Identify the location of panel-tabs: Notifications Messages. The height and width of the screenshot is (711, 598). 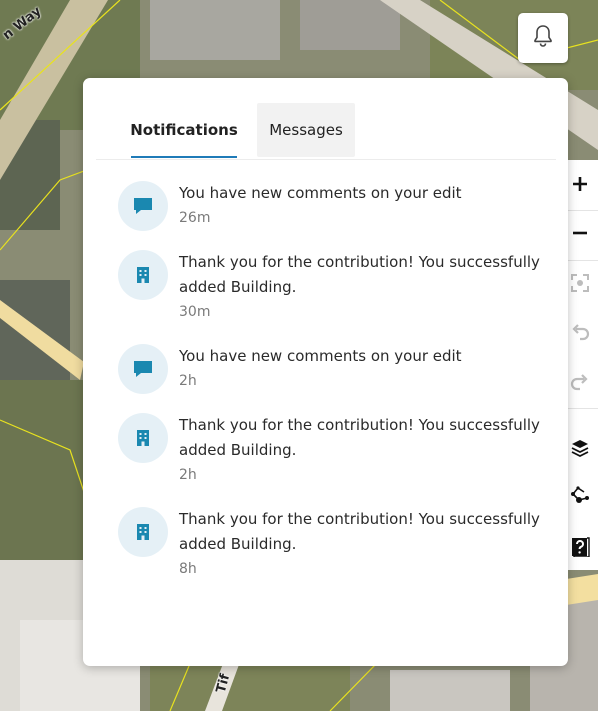
(326, 131).